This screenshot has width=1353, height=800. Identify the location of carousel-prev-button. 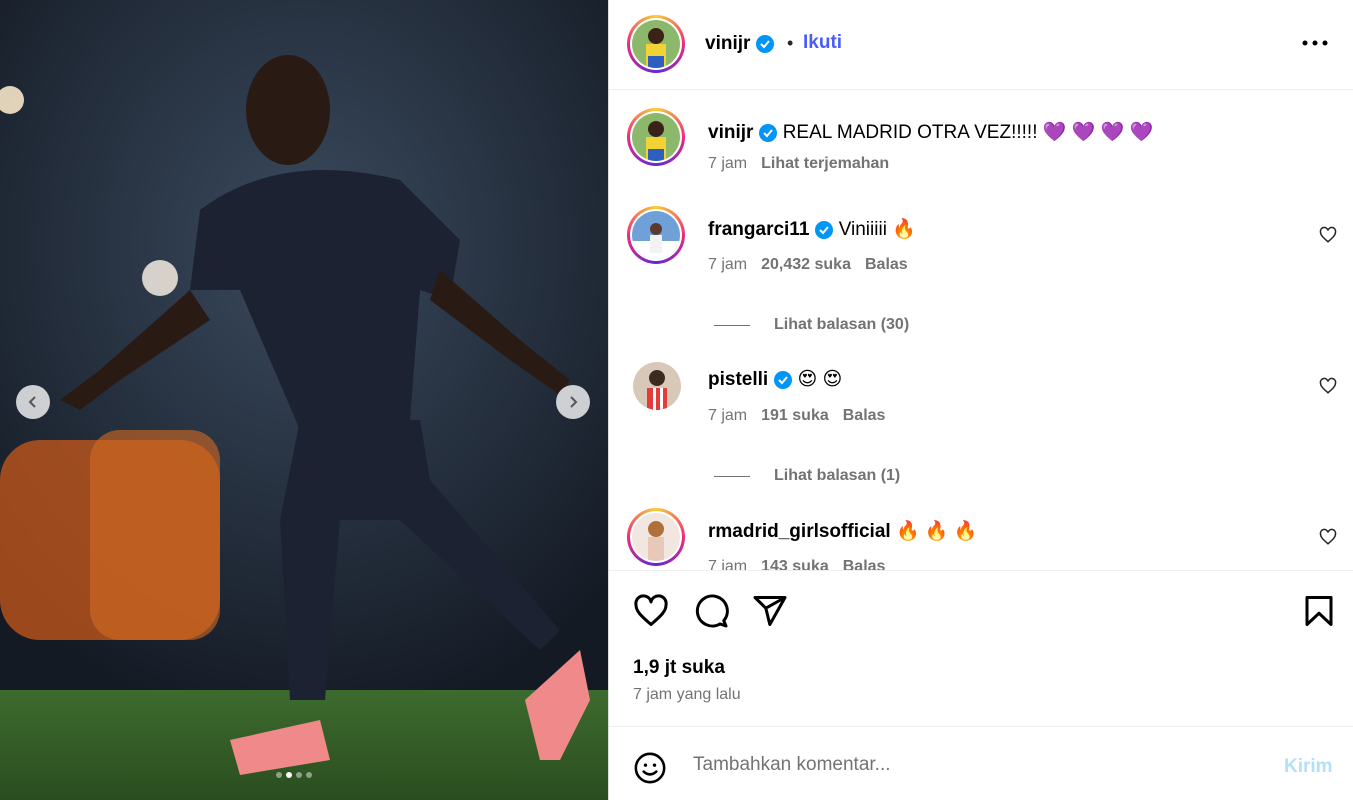
(33, 402).